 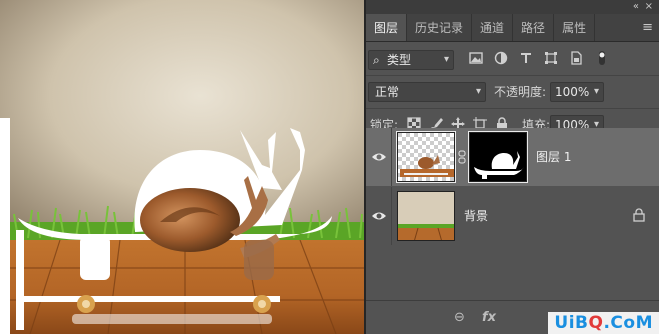 I want to click on blend-mode-value: 正常, so click(x=387, y=92).